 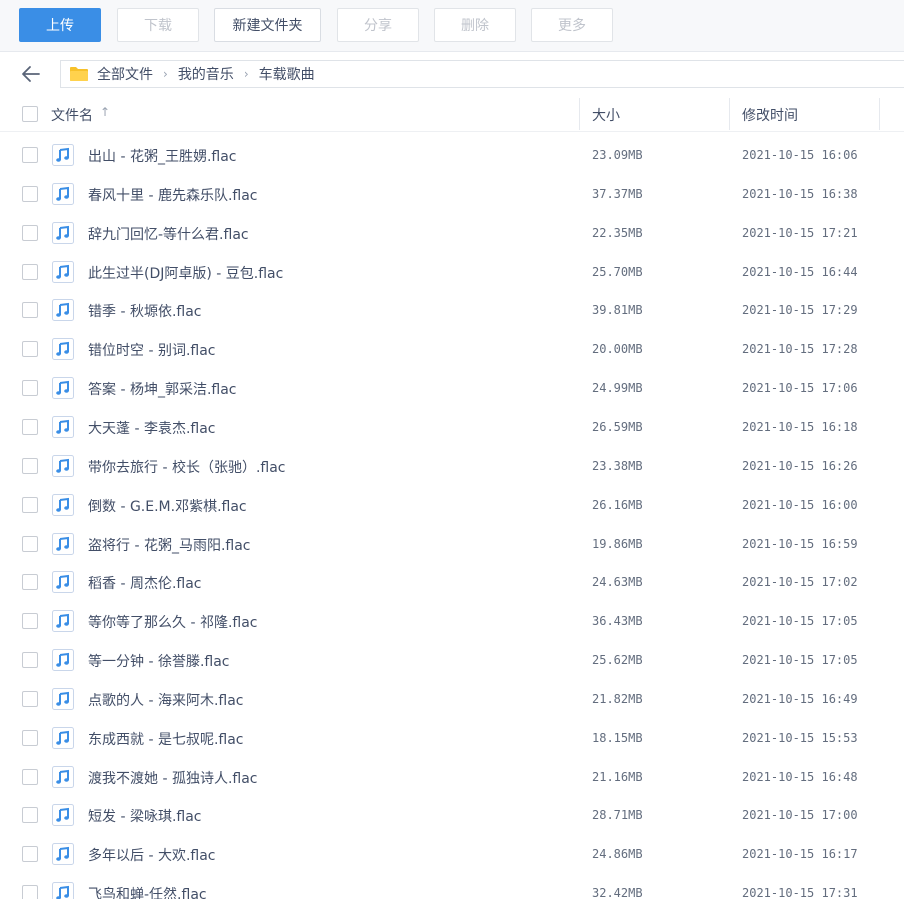 I want to click on file-row: 多年以后 - 大欢.flac 24.86MB 2021-10-15 16:17, so click(x=452, y=854).